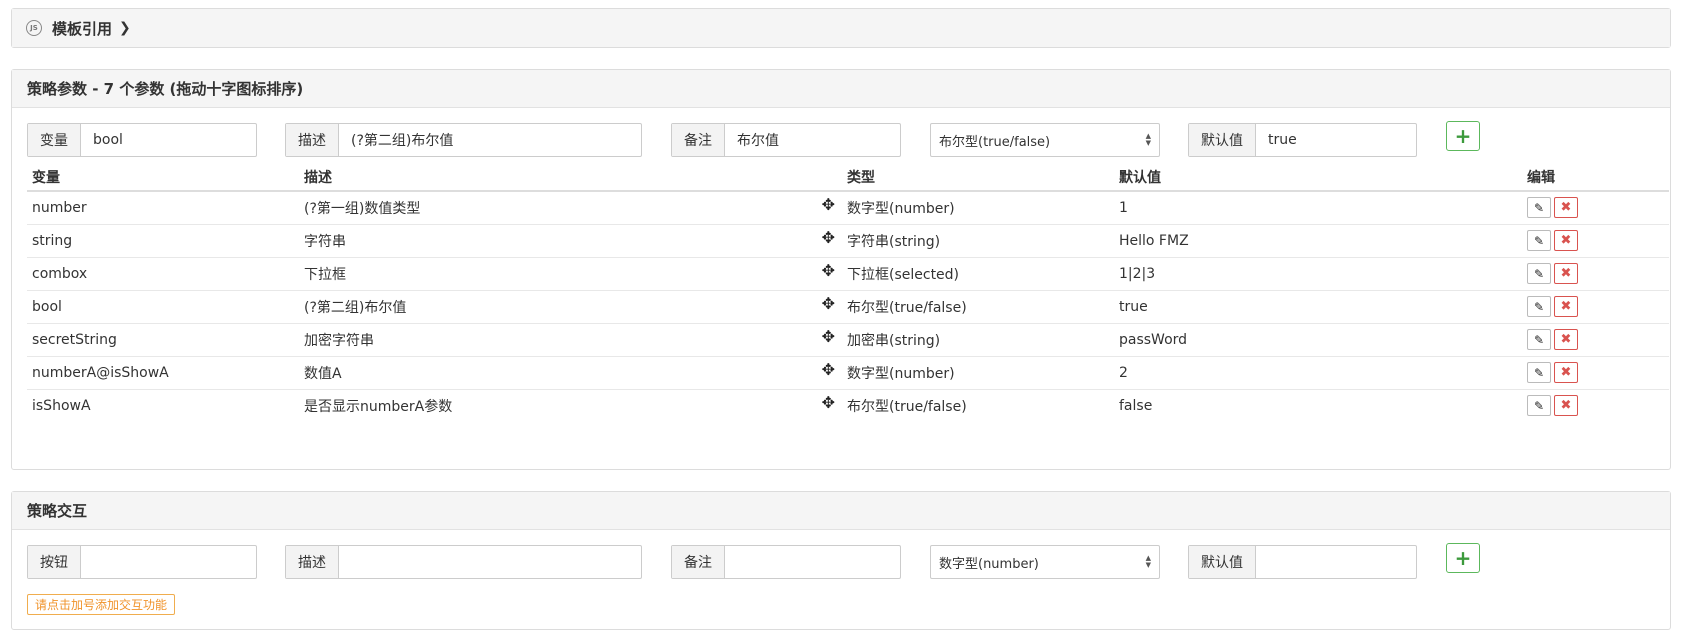 The height and width of the screenshot is (638, 1682). Describe the element at coordinates (163, 339) in the screenshot. I see `row-variable: secretString` at that location.